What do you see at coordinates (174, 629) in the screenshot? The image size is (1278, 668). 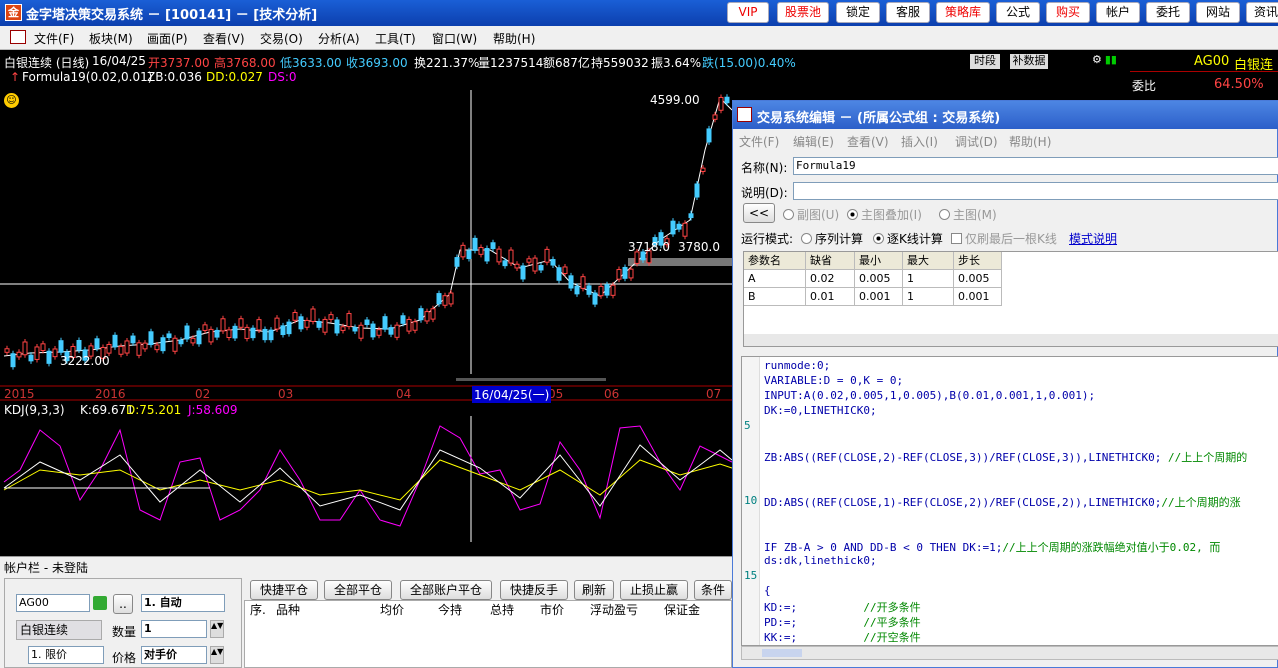 I see `quantity-input: 1` at bounding box center [174, 629].